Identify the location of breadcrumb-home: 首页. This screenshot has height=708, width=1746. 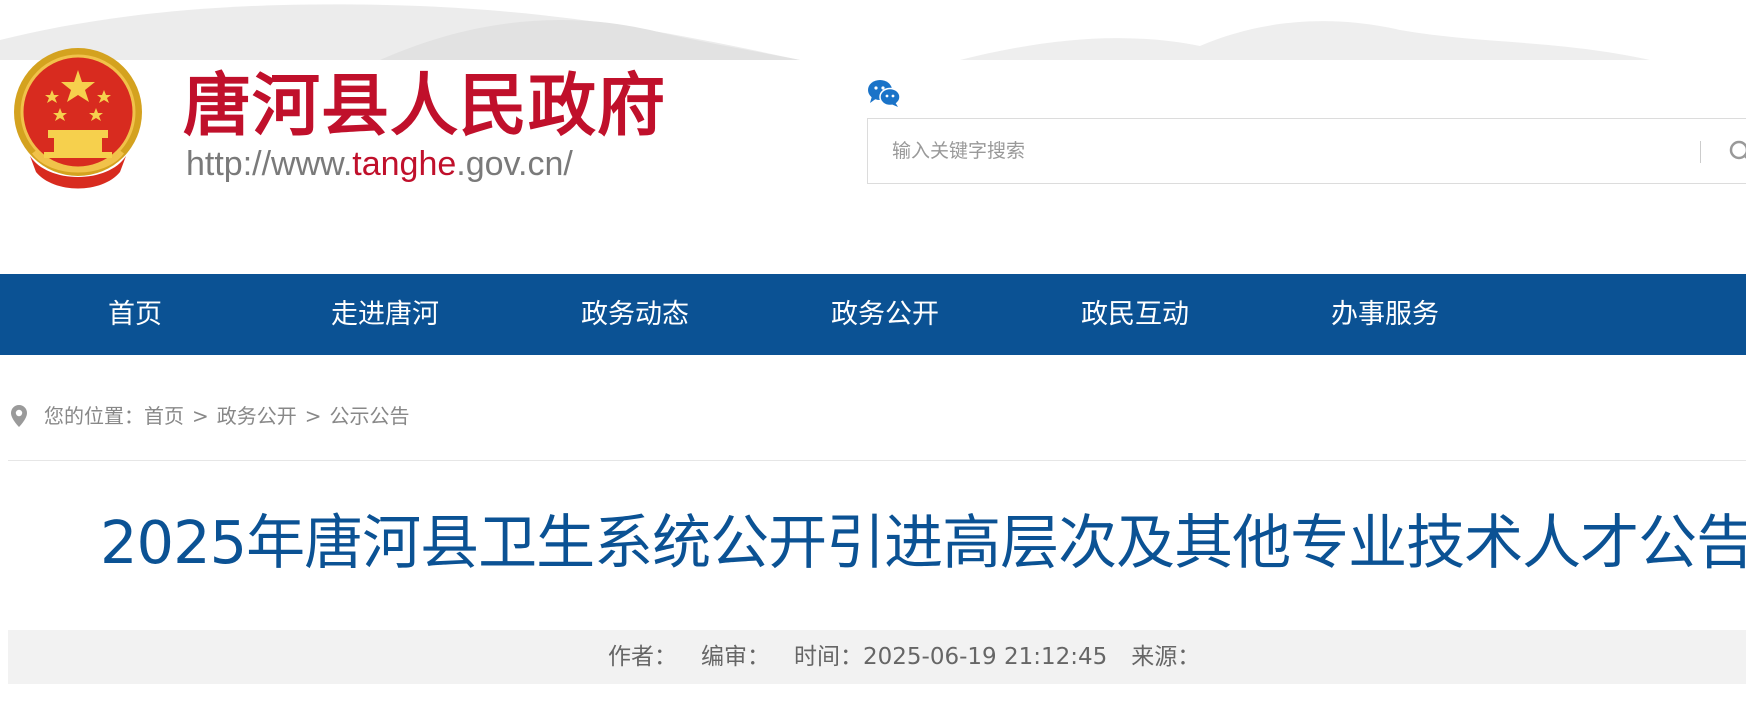
(164, 416).